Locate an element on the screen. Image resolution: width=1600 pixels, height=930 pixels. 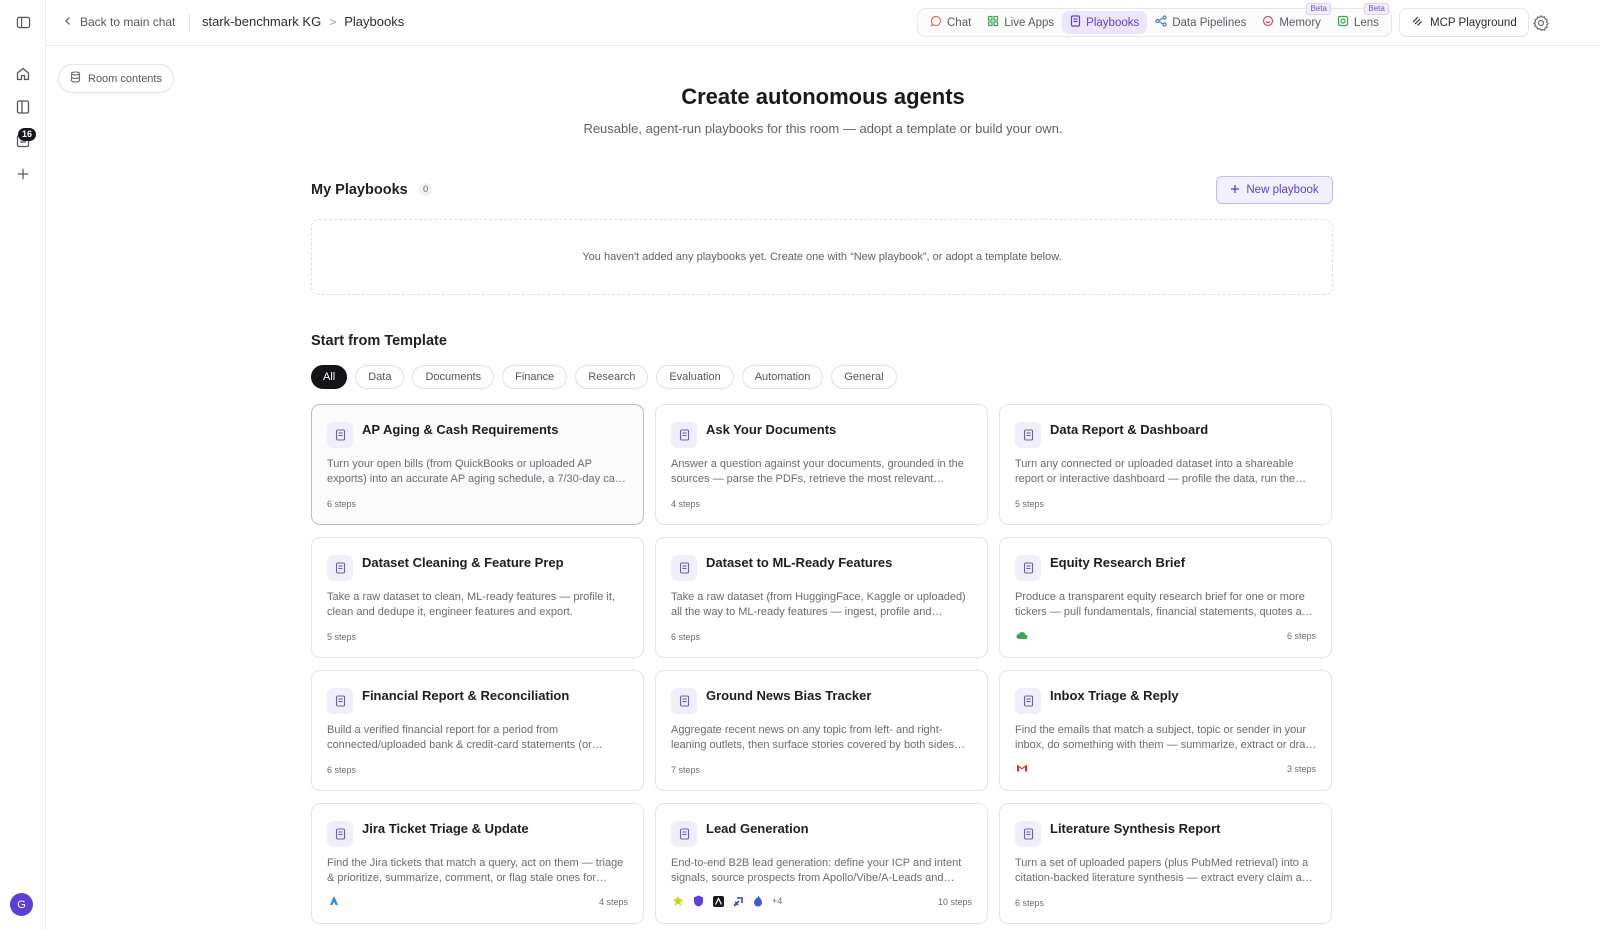
home-icon is located at coordinates (23, 74).